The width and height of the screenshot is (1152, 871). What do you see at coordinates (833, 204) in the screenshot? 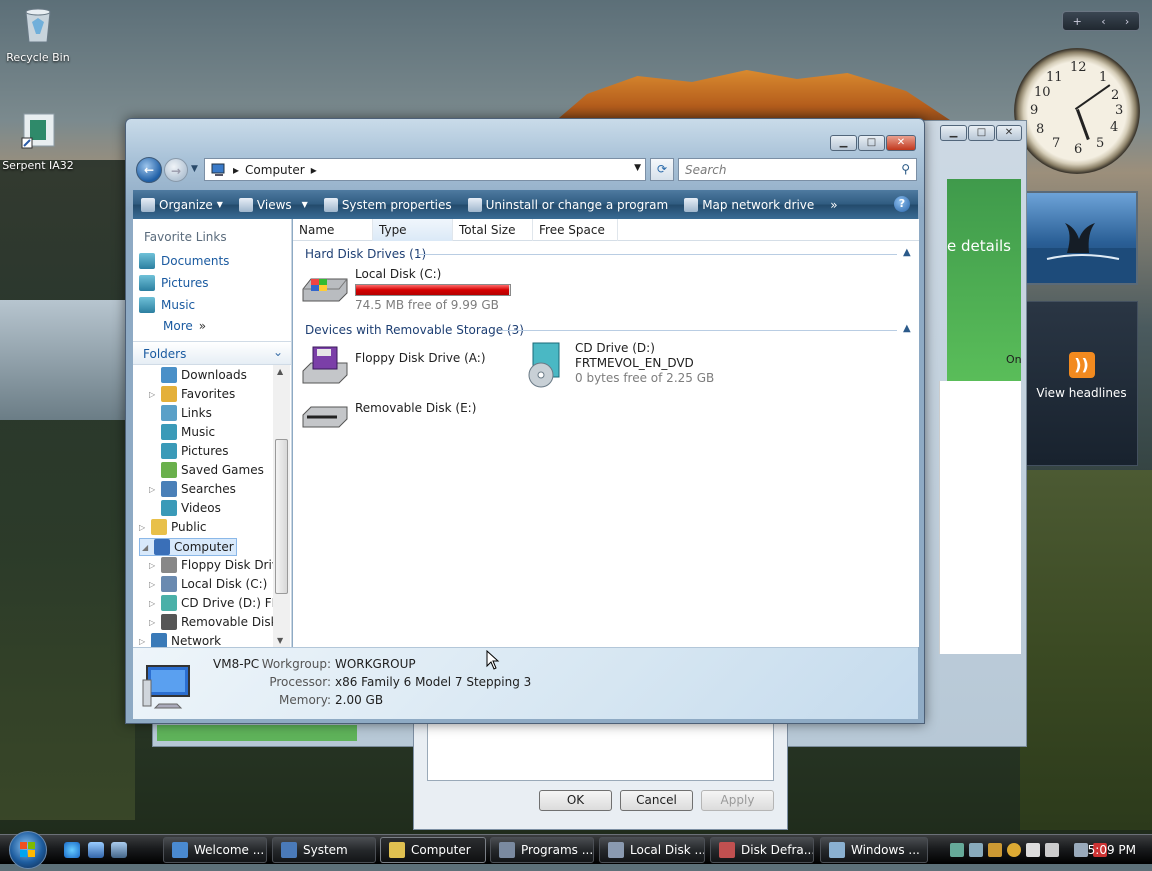
I see `toolbar-overflow-button: »` at bounding box center [833, 204].